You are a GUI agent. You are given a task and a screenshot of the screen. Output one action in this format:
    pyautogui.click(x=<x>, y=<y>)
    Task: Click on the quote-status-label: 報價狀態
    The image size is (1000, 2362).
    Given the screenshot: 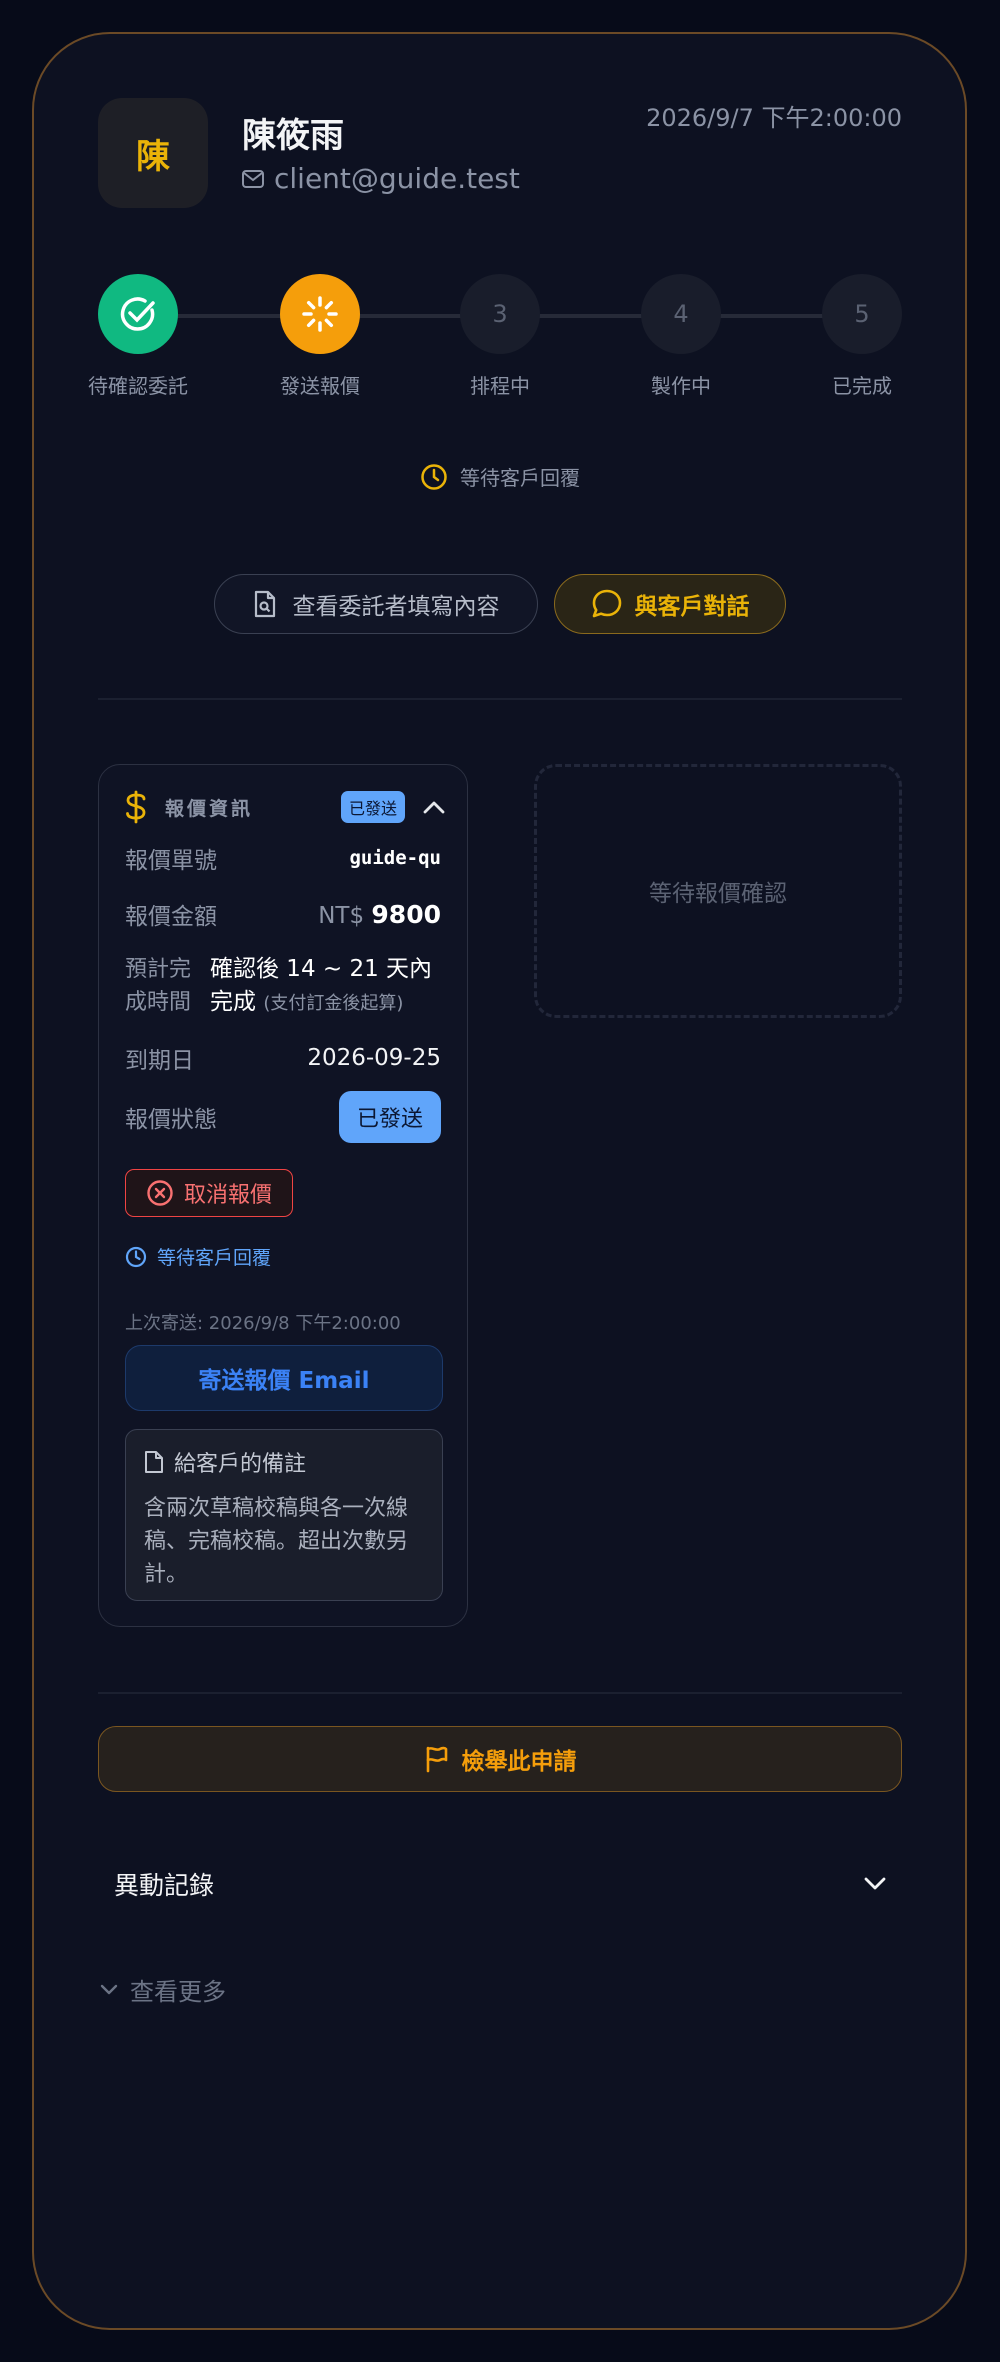 What is the action you would take?
    pyautogui.click(x=171, y=1120)
    